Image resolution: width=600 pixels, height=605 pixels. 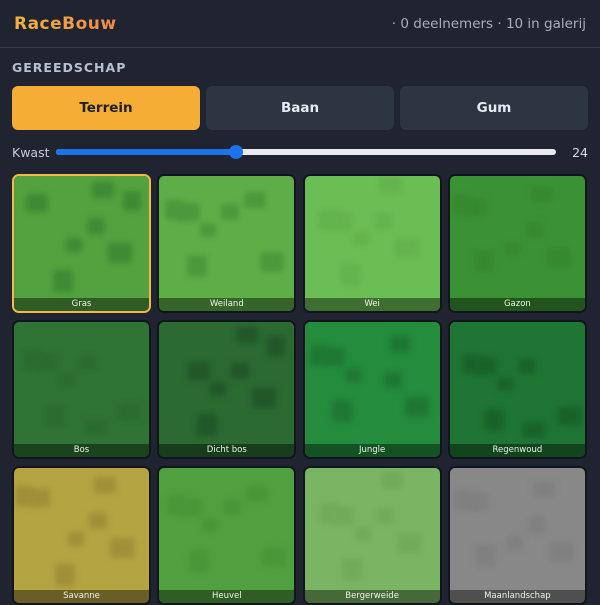 What do you see at coordinates (517, 450) in the screenshot?
I see `terrain-tile-label: Regenwoud` at bounding box center [517, 450].